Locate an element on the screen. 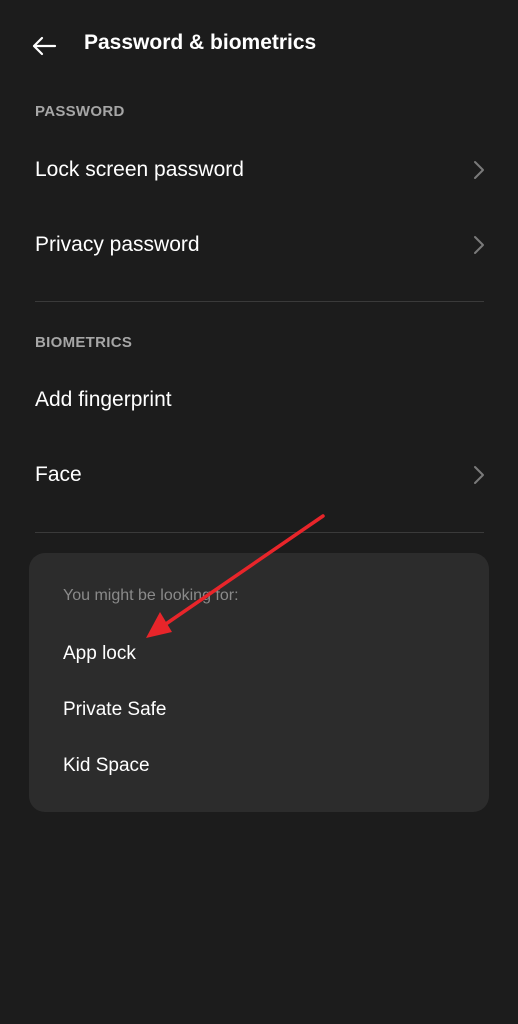 This screenshot has height=1024, width=518. item-label: Face is located at coordinates (58, 474).